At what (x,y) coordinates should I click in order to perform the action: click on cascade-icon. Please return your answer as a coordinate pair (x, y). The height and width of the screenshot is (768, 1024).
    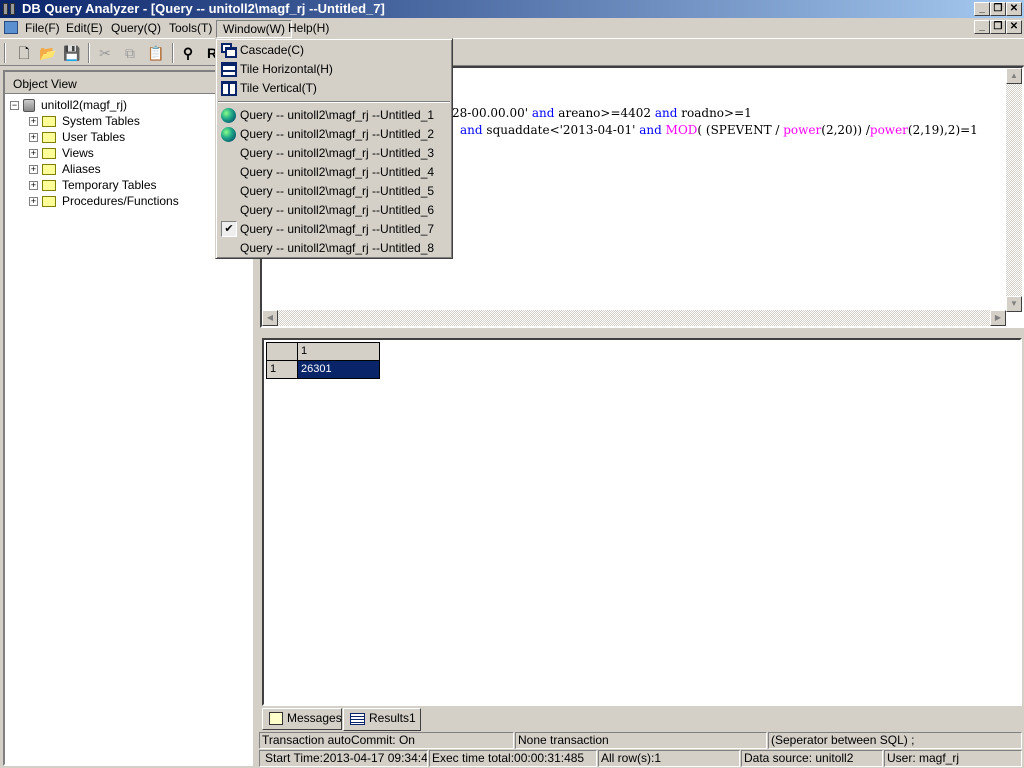
    Looking at the image, I should click on (229, 50).